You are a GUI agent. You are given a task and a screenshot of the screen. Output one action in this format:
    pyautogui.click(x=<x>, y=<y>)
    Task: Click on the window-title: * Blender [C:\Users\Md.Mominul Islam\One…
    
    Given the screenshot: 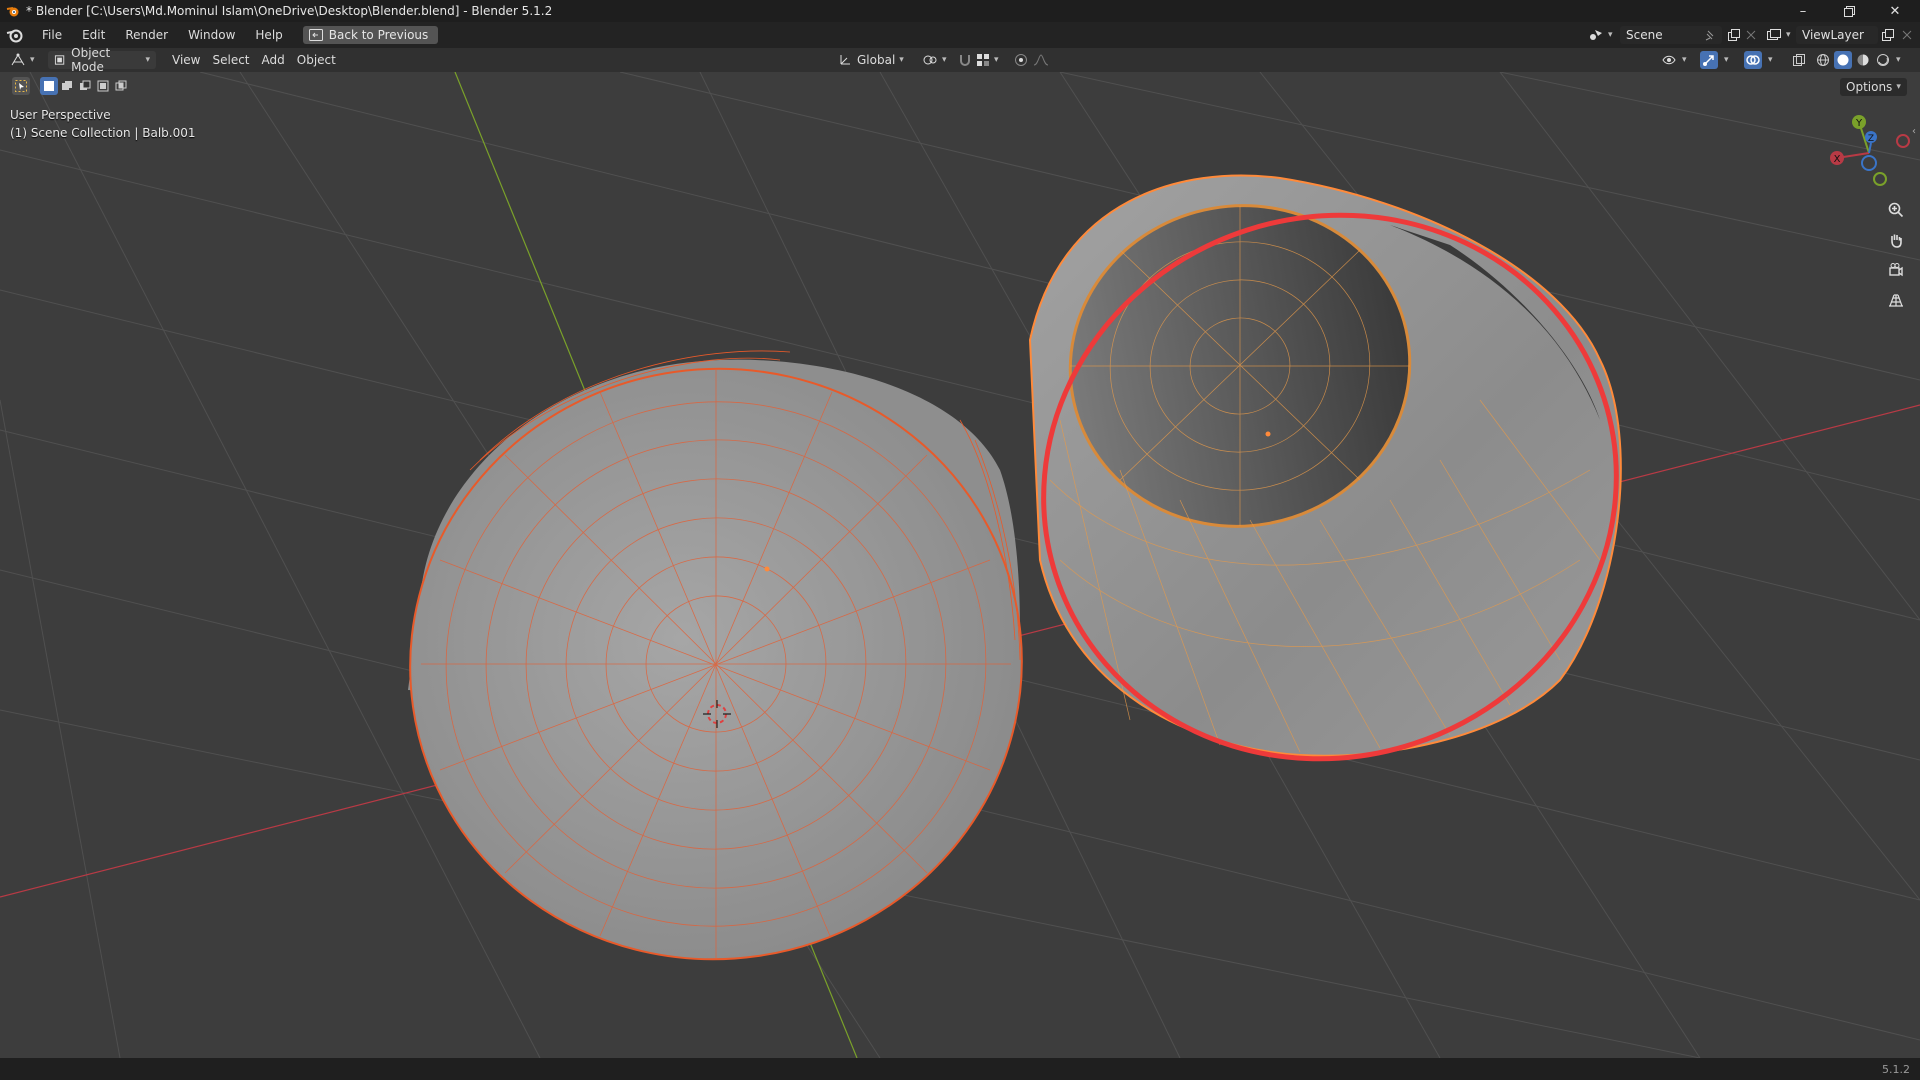 What is the action you would take?
    pyautogui.click(x=289, y=11)
    